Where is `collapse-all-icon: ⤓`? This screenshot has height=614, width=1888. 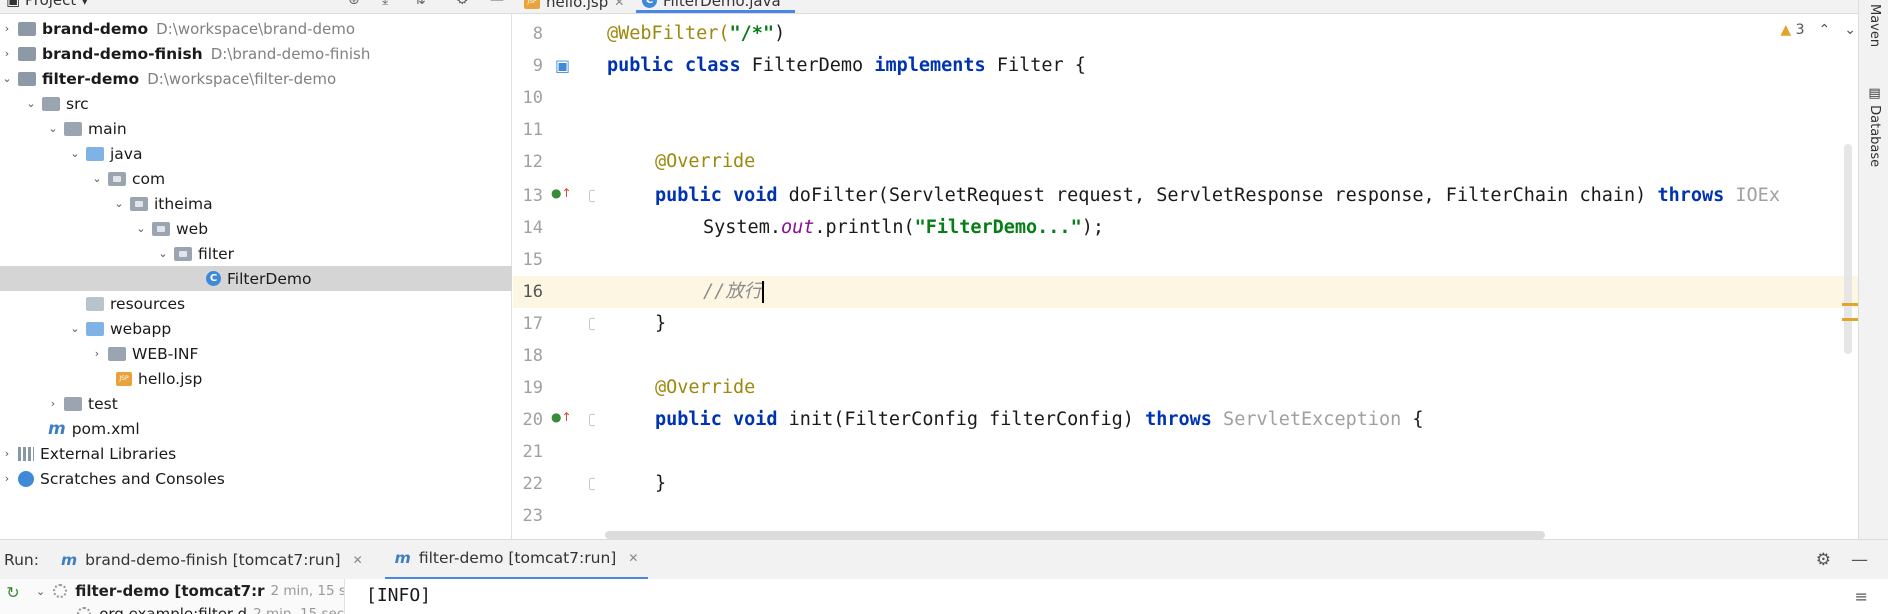 collapse-all-icon: ⤓ is located at coordinates (385, 4).